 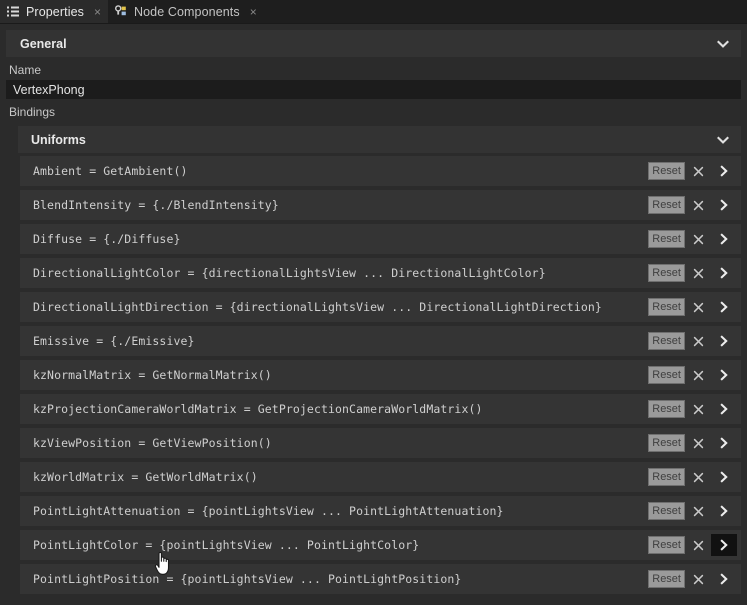 I want to click on binding-row: kzWorldMatrix = GetWorldMatrix() Reset, so click(x=380, y=477).